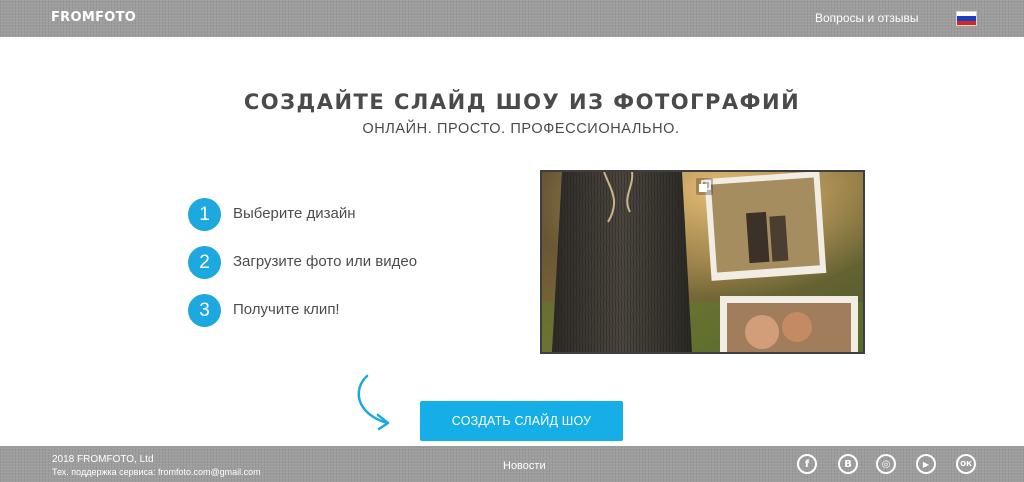  I want to click on step-number: 3, so click(204, 310).